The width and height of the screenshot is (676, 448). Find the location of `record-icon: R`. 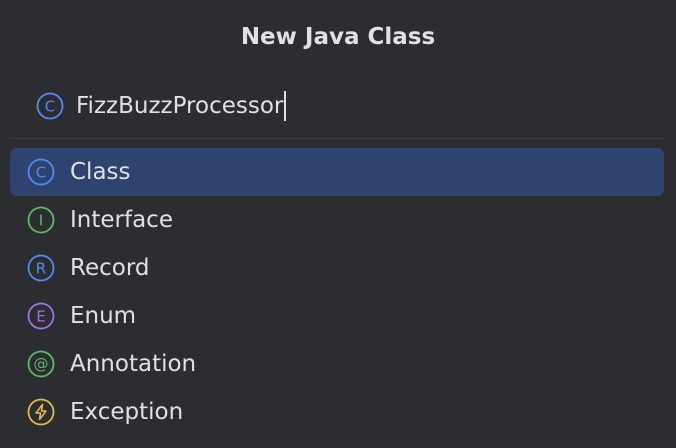

record-icon: R is located at coordinates (41, 268).